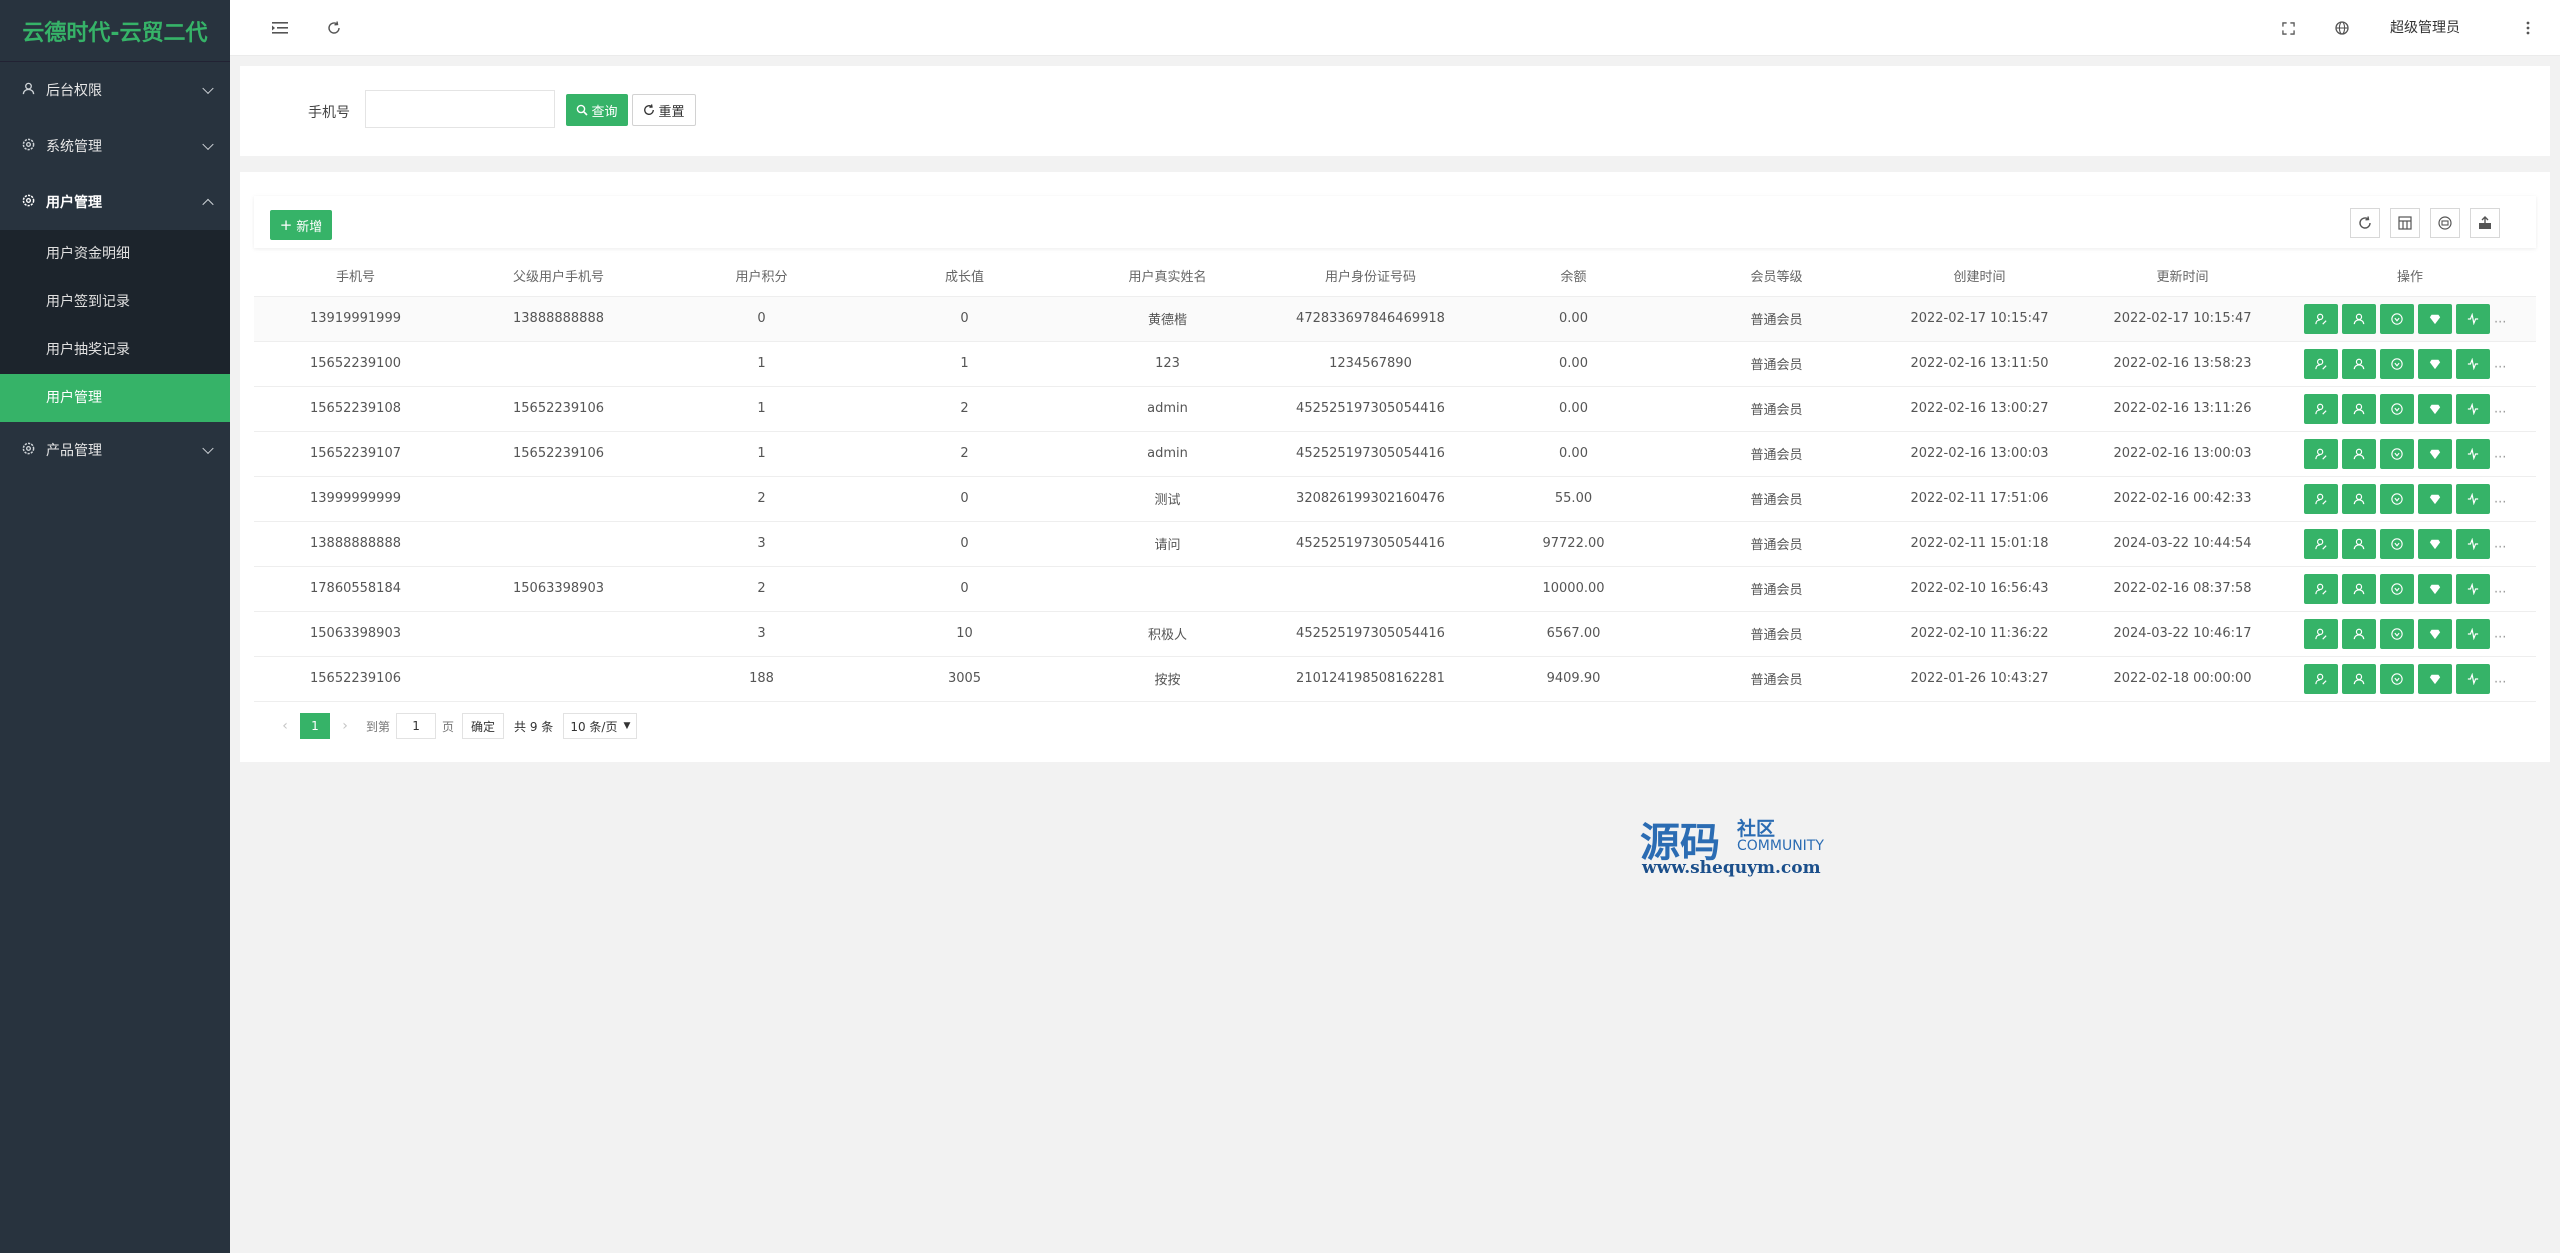 The image size is (2560, 1253). Describe the element at coordinates (483, 726) in the screenshot. I see `goto-confirm-button: 确定` at that location.